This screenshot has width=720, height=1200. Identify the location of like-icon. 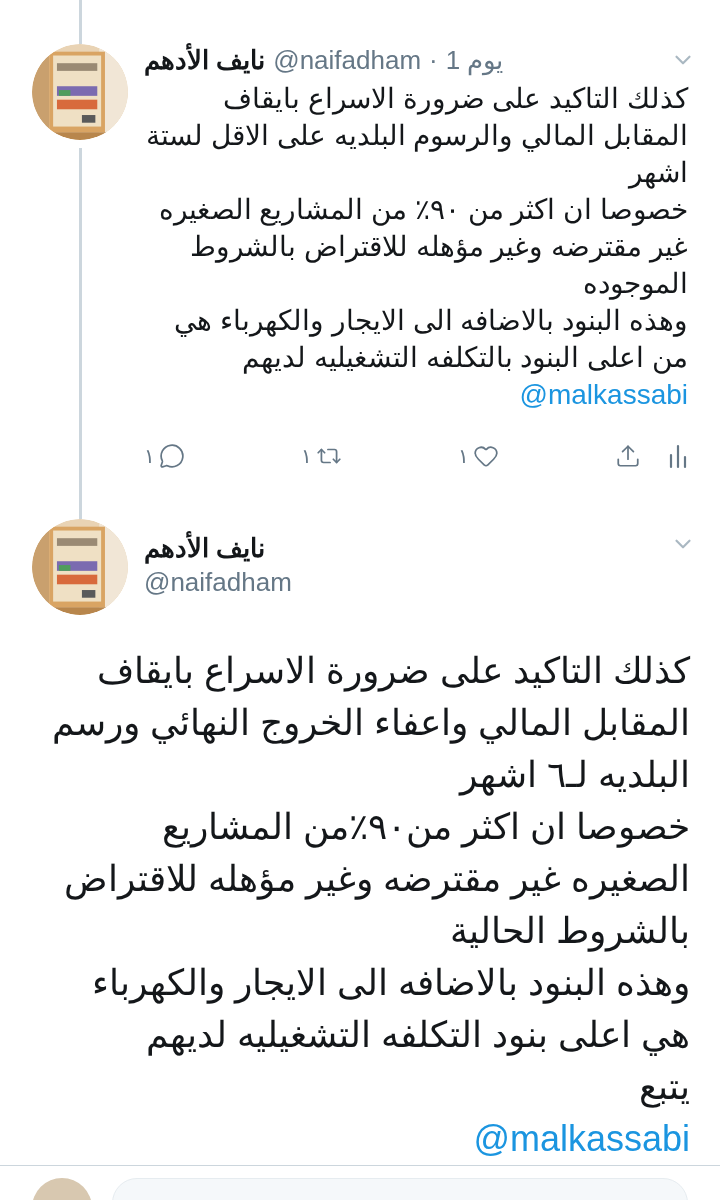
(486, 456).